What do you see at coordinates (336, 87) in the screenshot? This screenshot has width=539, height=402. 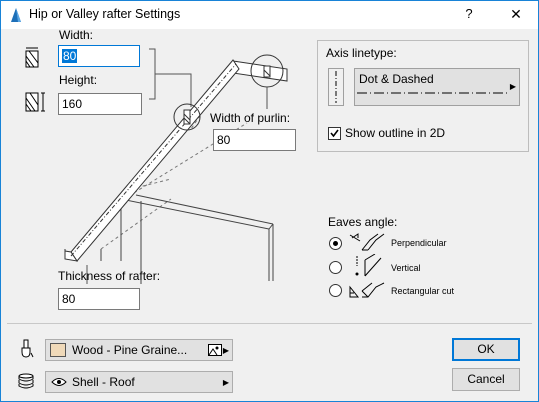 I see `linetype-preview` at bounding box center [336, 87].